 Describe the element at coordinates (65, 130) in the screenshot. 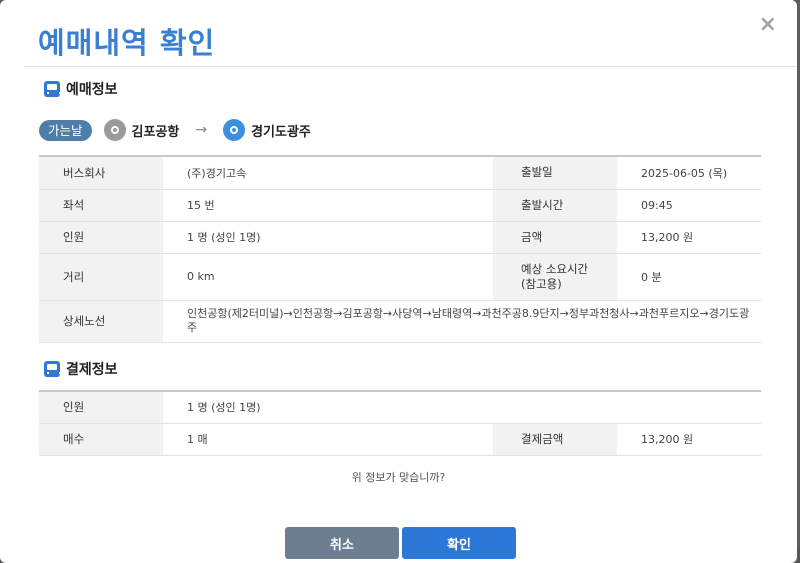

I see `direction-badge: 가는날` at that location.